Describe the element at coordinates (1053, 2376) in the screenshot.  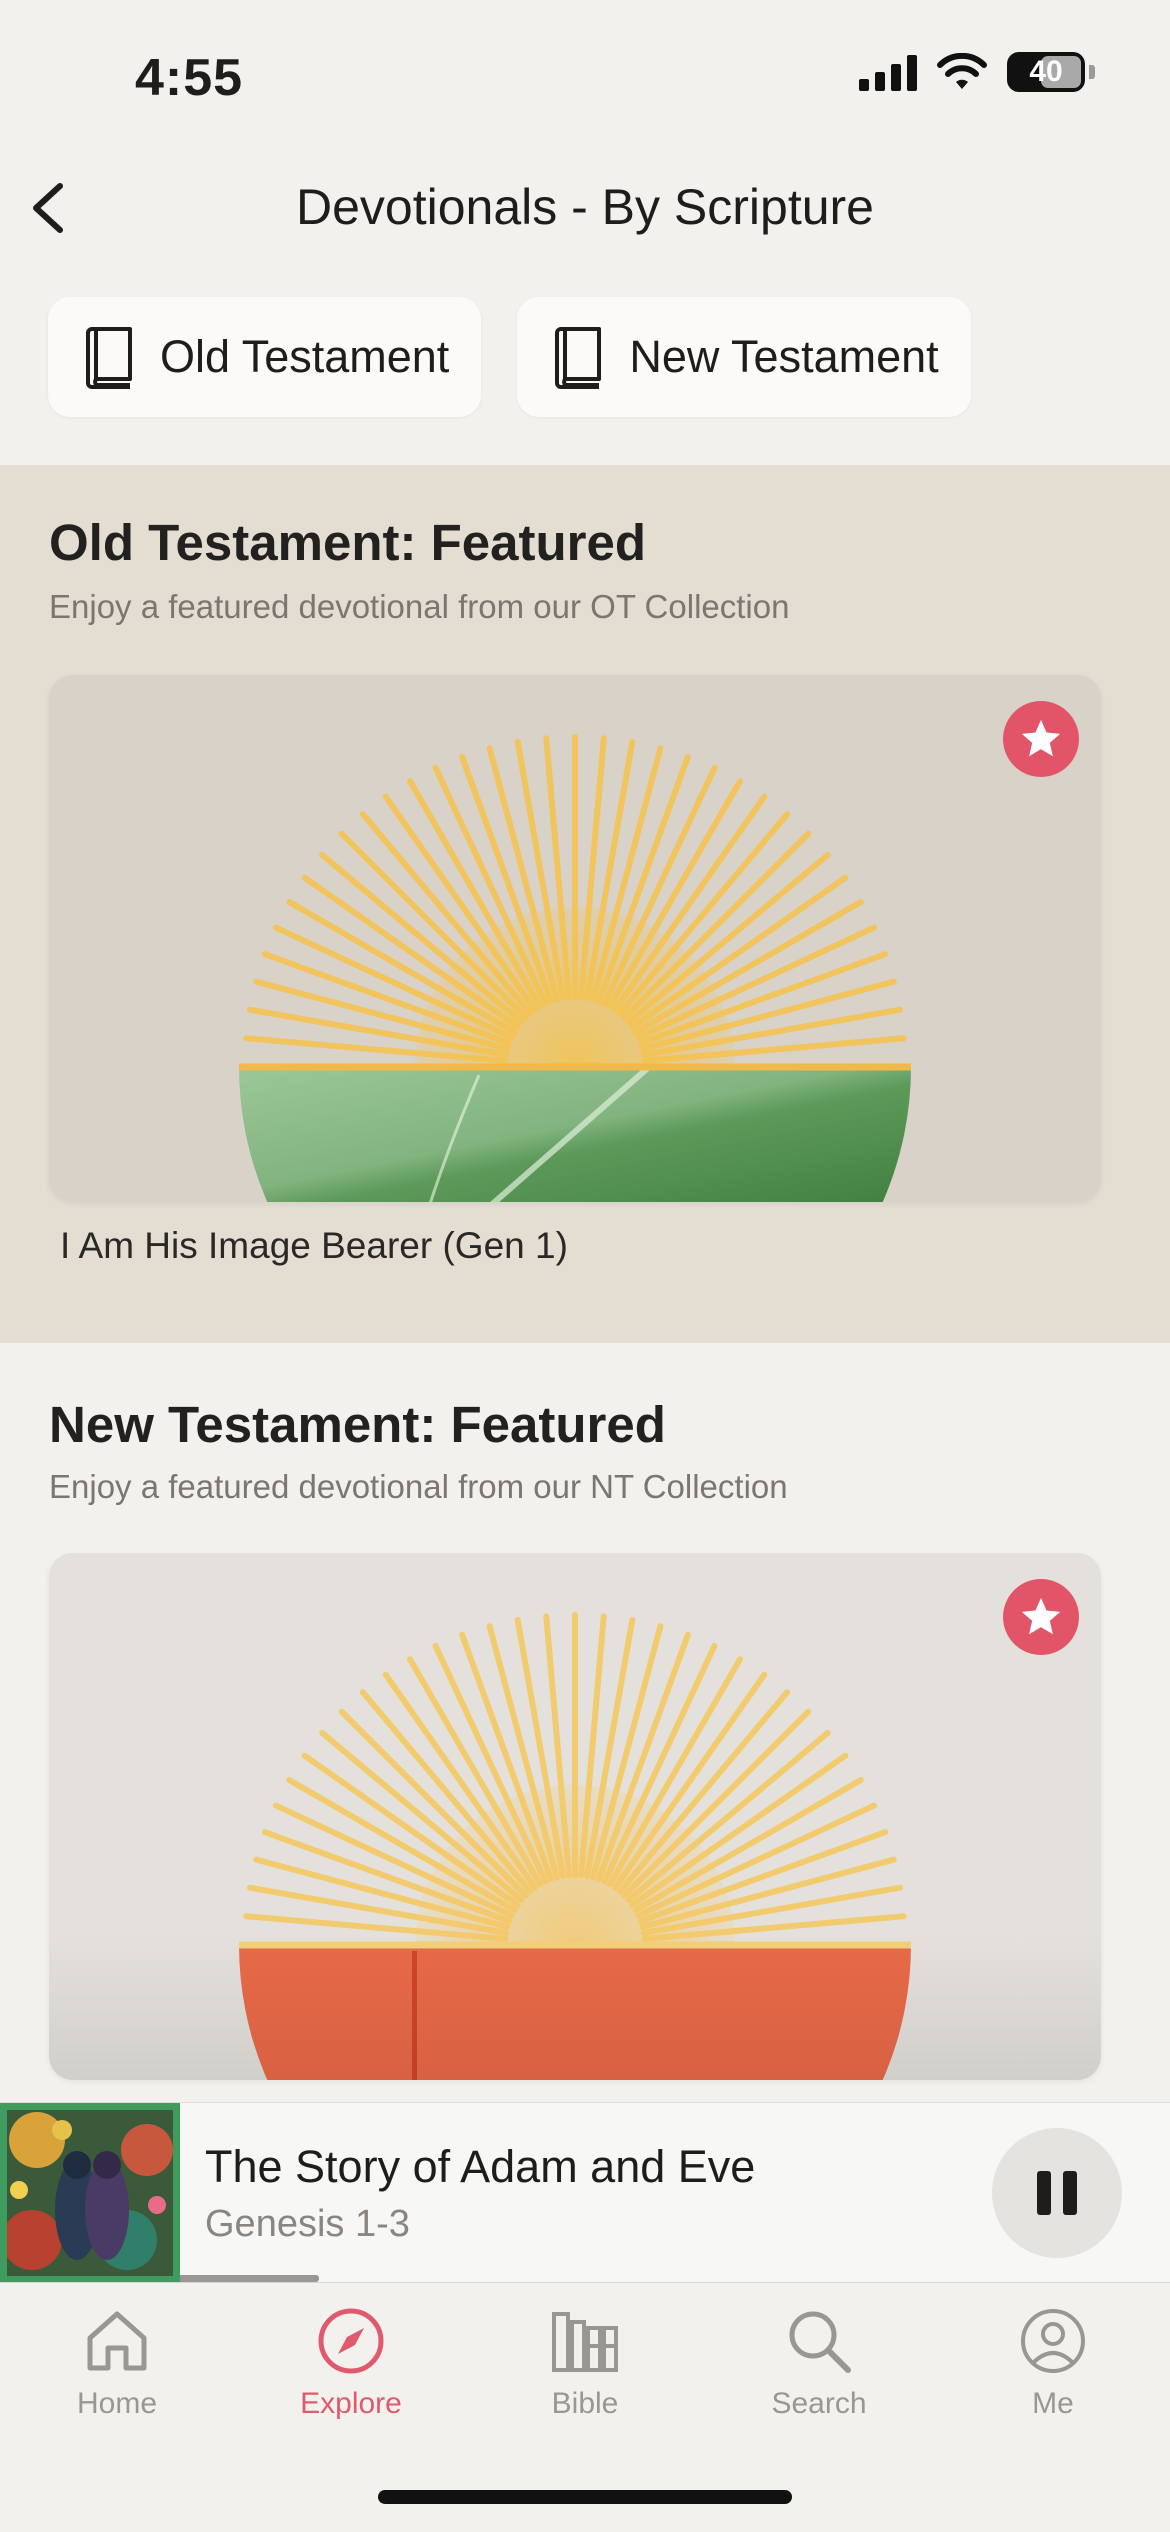
I see `tab-me: Me` at that location.